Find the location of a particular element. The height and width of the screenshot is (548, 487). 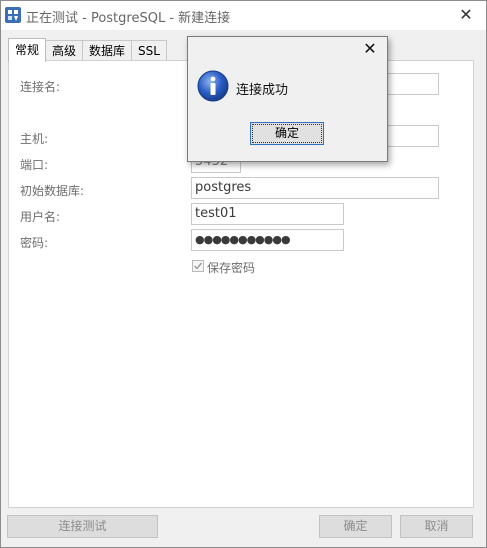

username-input: test01 is located at coordinates (267, 214).